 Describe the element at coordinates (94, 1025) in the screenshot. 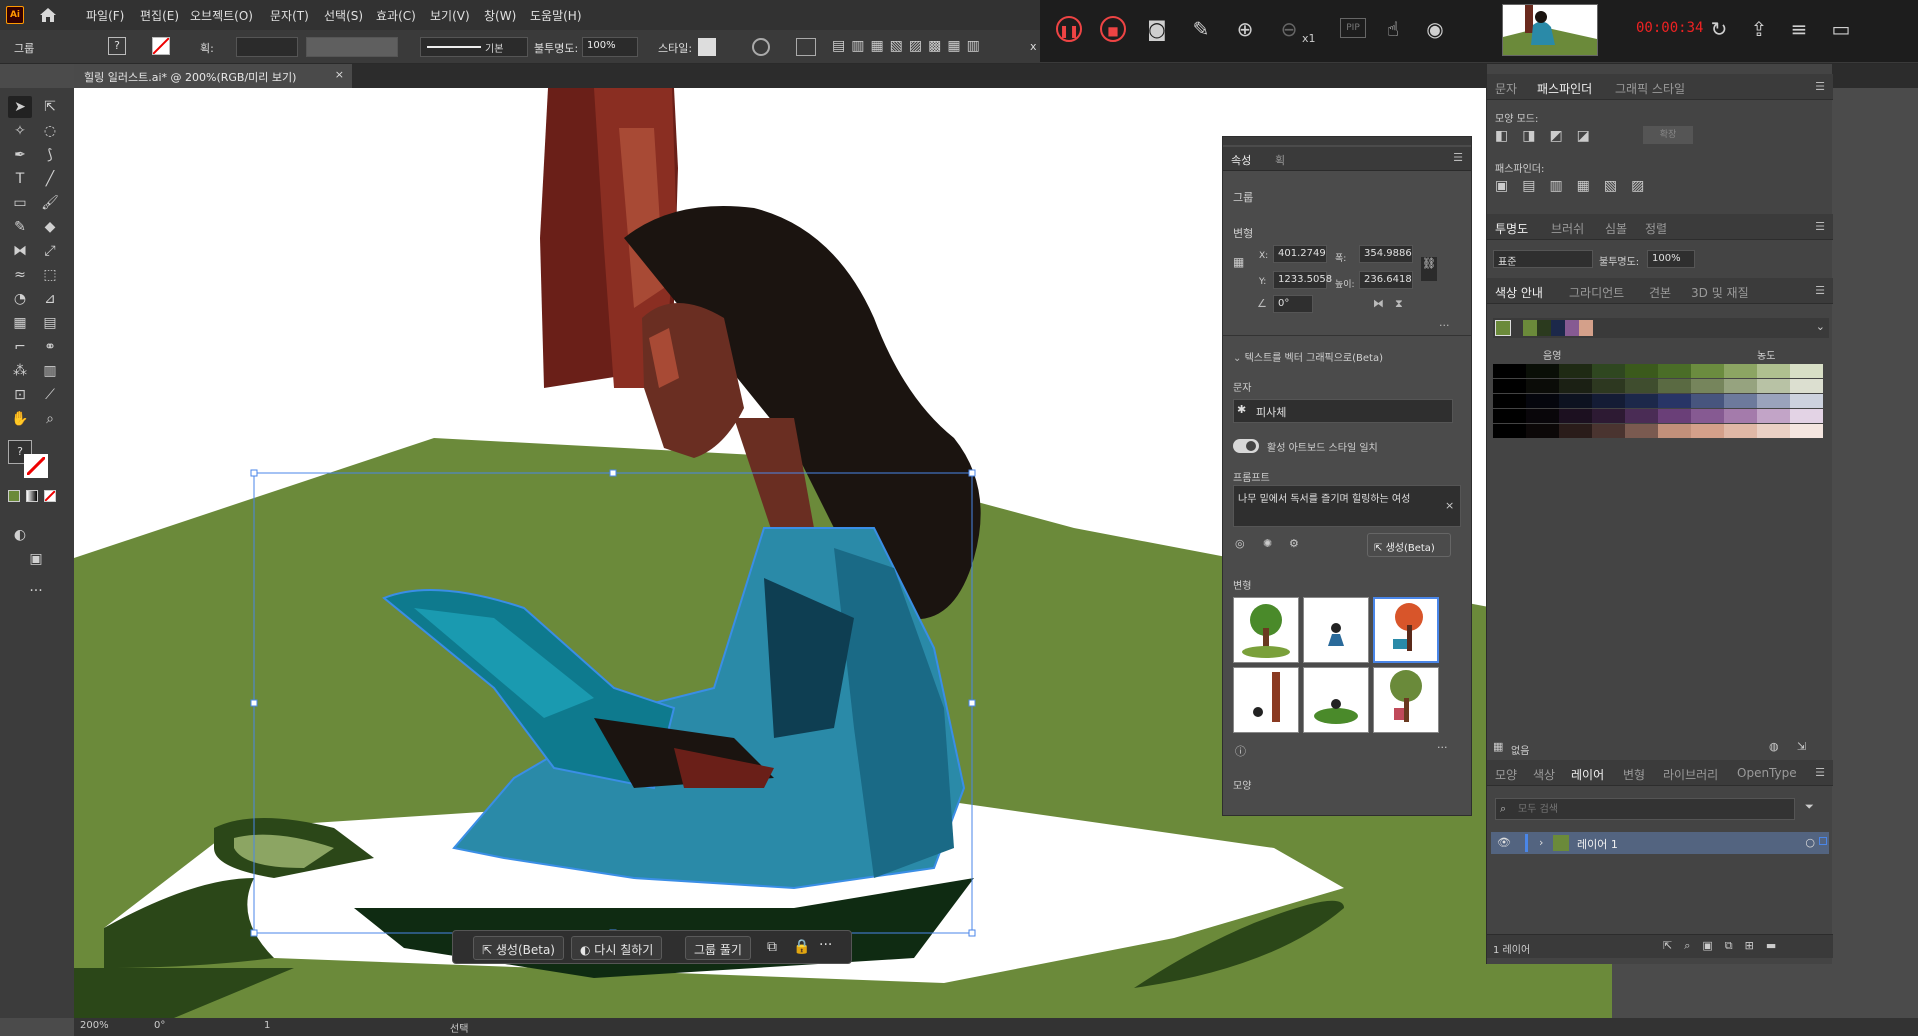

I see `zoom-select: 200%` at that location.